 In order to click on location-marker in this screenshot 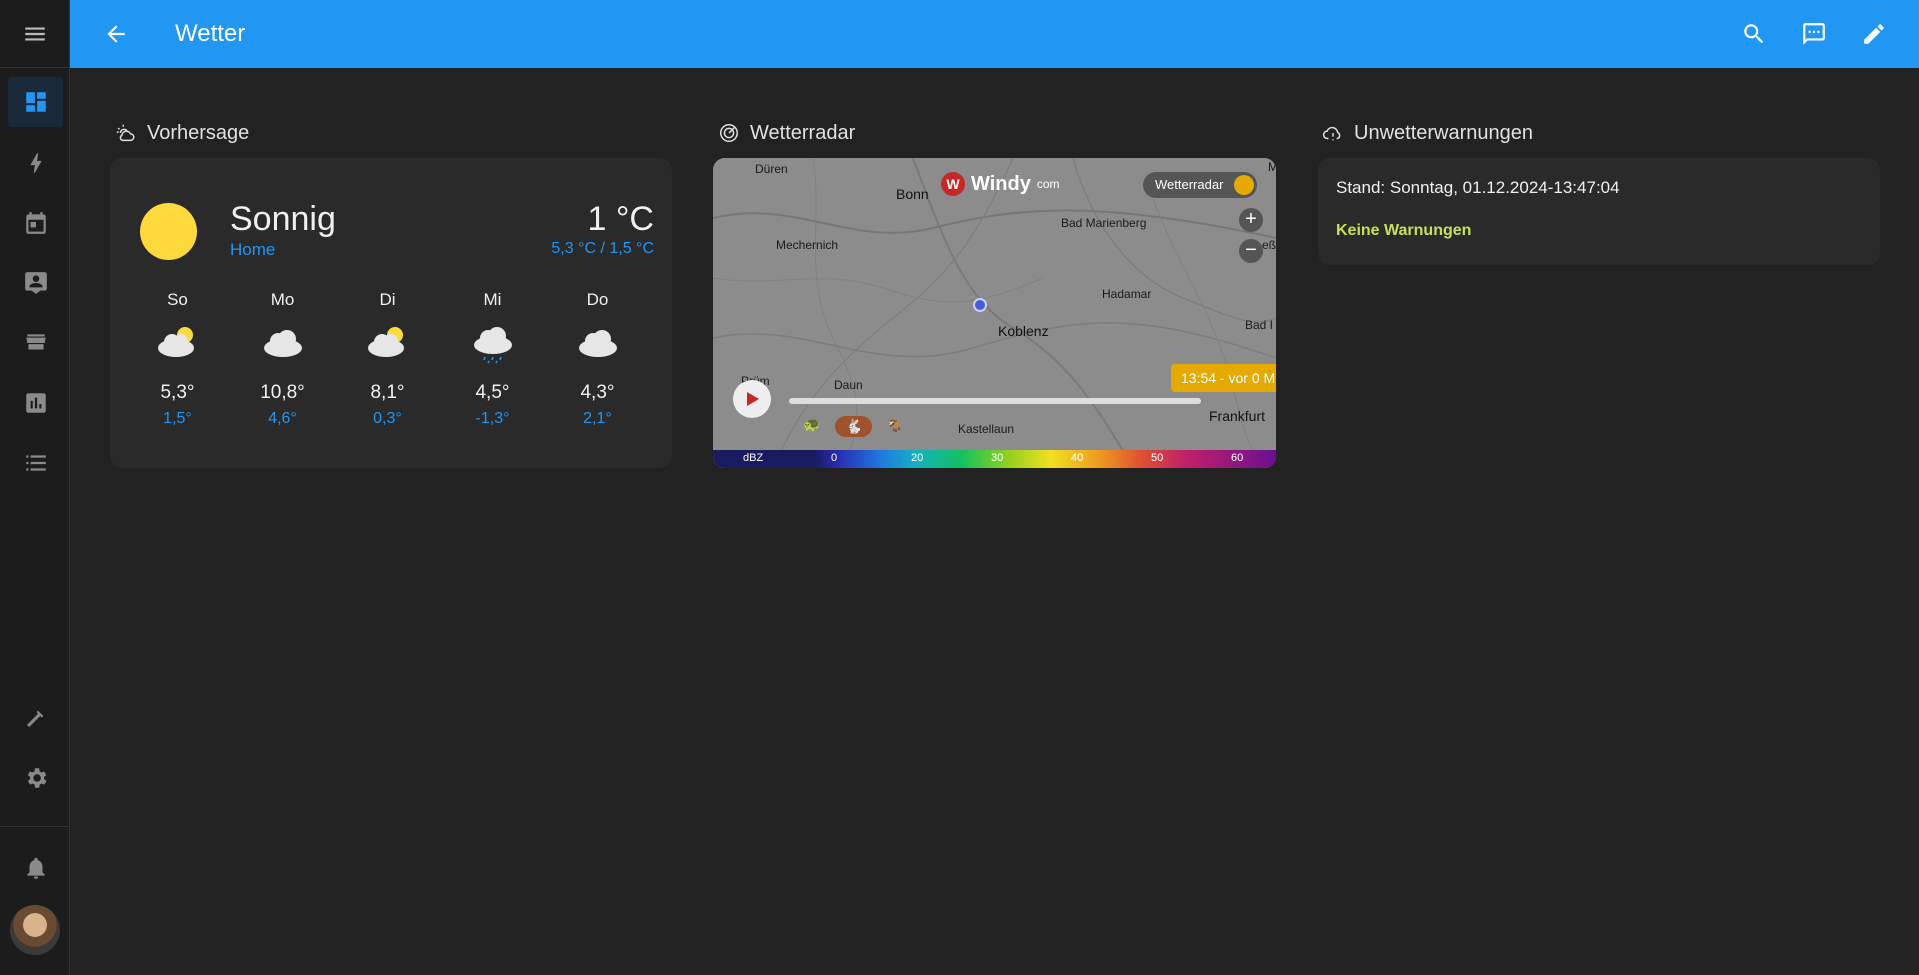, I will do `click(980, 305)`.